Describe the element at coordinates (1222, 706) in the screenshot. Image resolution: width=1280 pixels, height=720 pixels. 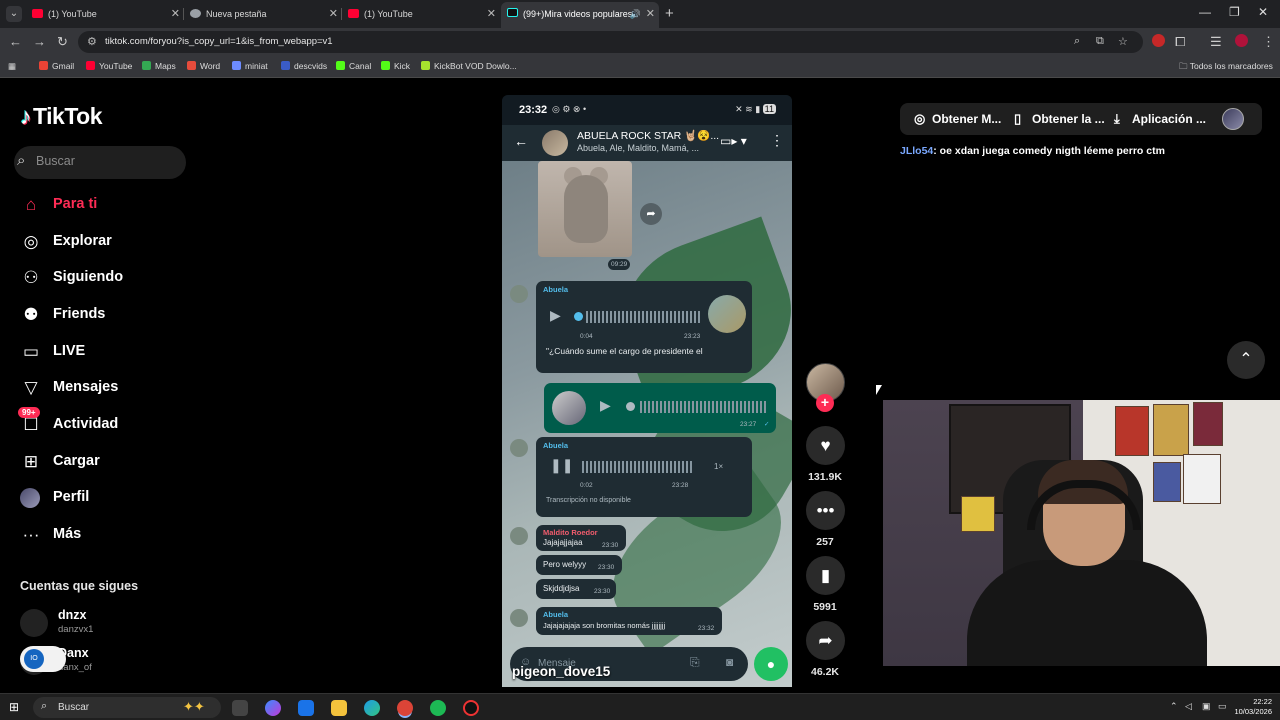
I see `battery-icon: ▭` at that location.